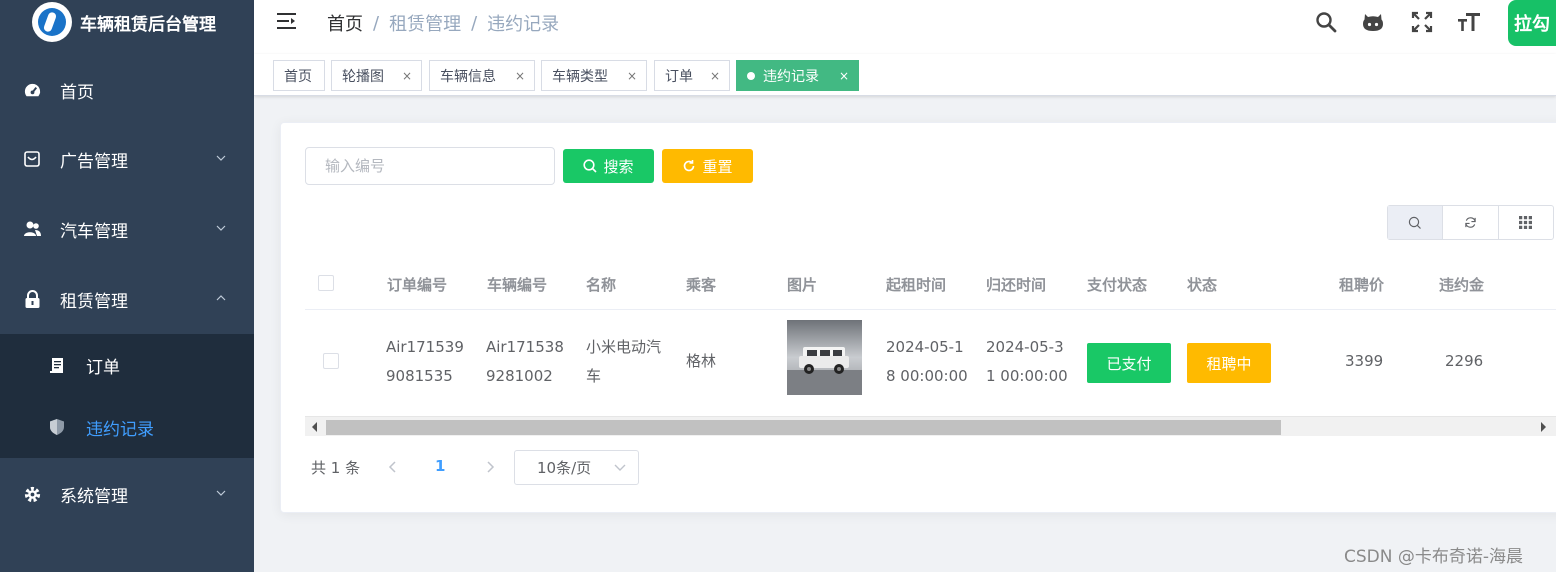 This screenshot has width=1556, height=572. Describe the element at coordinates (425, 24) in the screenshot. I see `breadcrumb-item: 租赁管理` at that location.